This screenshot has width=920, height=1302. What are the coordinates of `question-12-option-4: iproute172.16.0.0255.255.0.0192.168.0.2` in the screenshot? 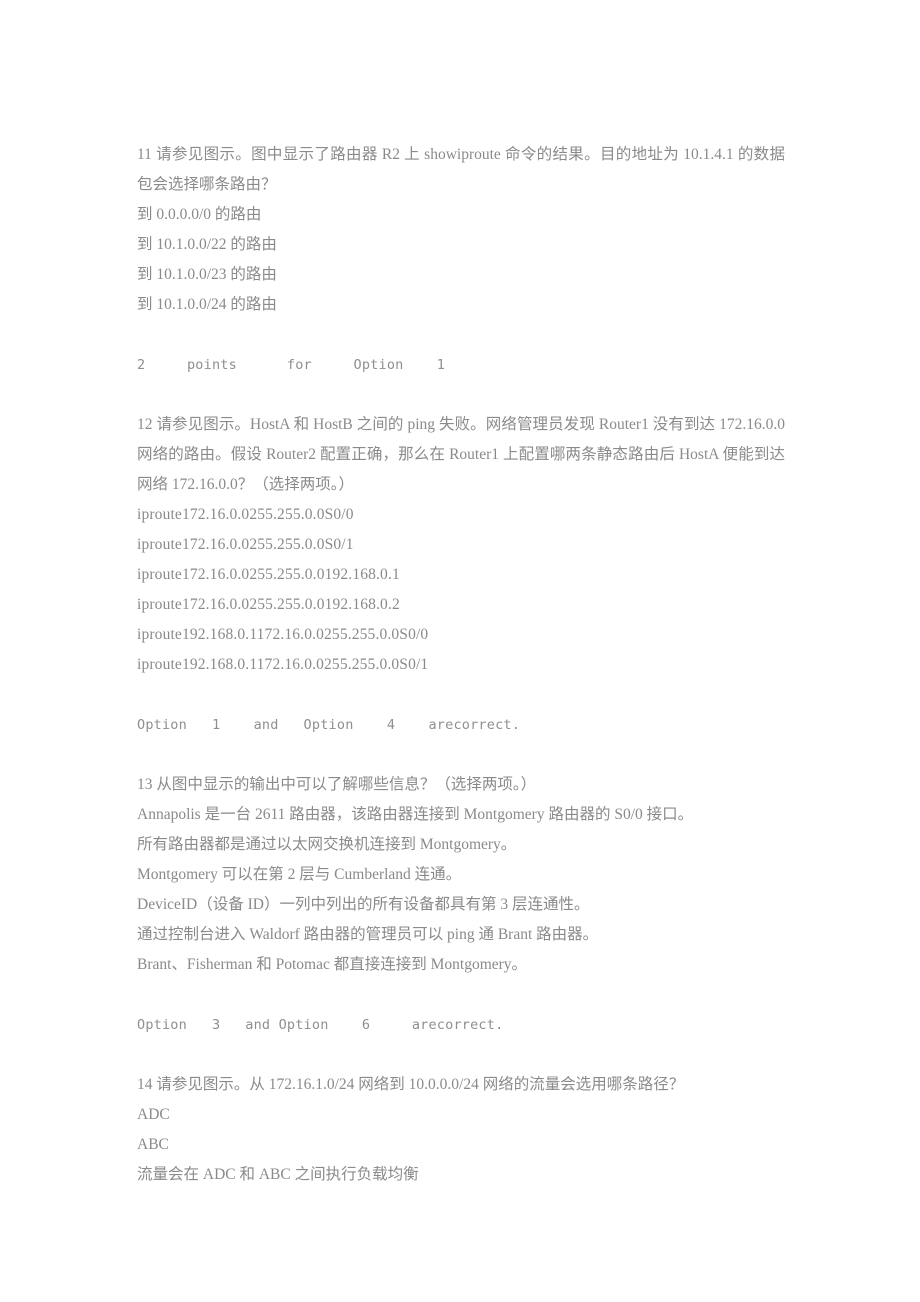 It's located at (461, 605).